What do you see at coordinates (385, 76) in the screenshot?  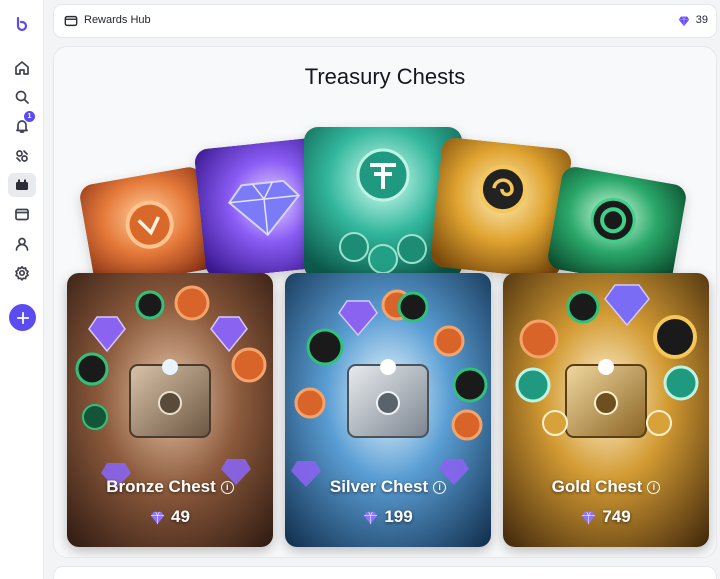 I see `section-title: Treasury Chests` at bounding box center [385, 76].